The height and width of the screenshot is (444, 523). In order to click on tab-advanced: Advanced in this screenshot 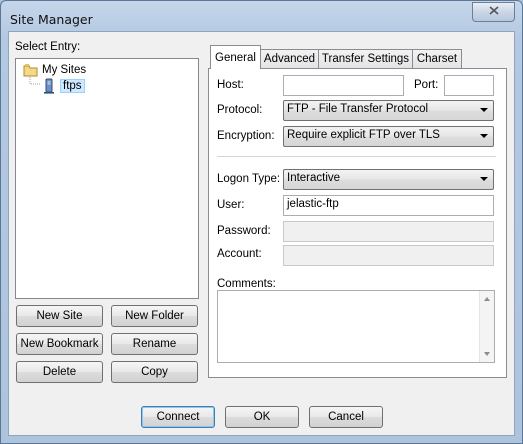, I will do `click(289, 58)`.